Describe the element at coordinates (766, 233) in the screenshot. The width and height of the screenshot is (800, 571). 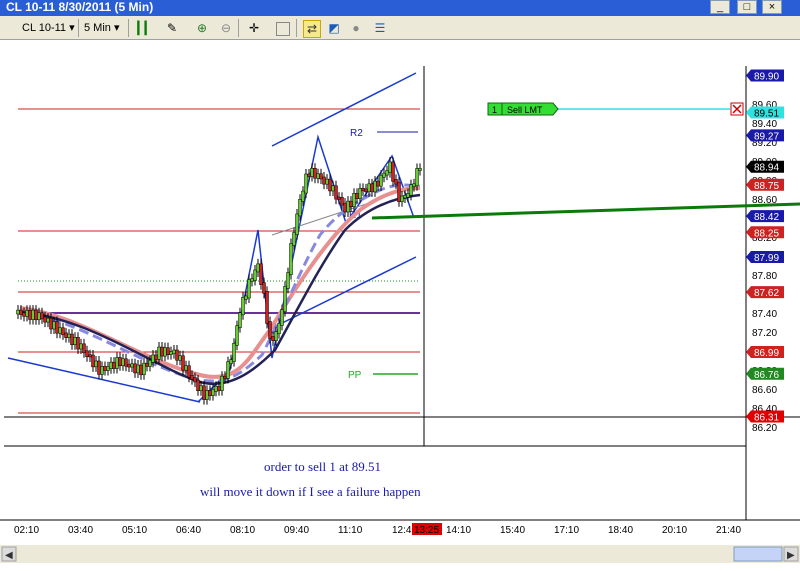
I see `price-tag-label: 88.25` at that location.